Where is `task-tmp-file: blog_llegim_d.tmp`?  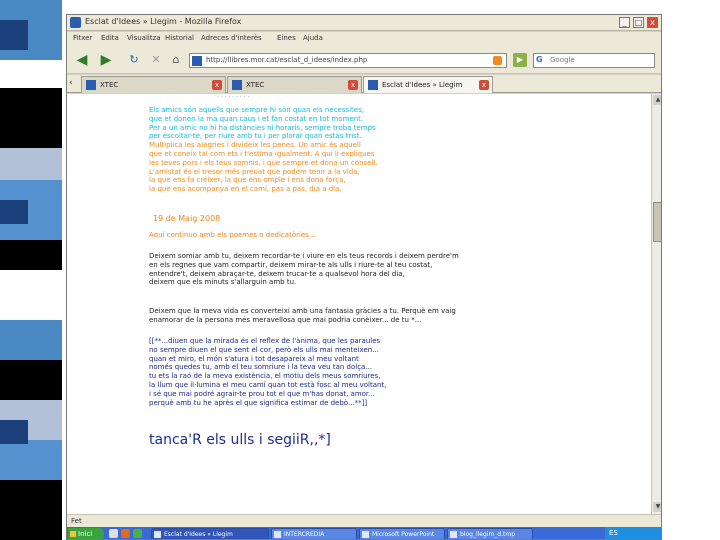
task-tmp-file: blog_llegim_d.tmp is located at coordinates (490, 533).